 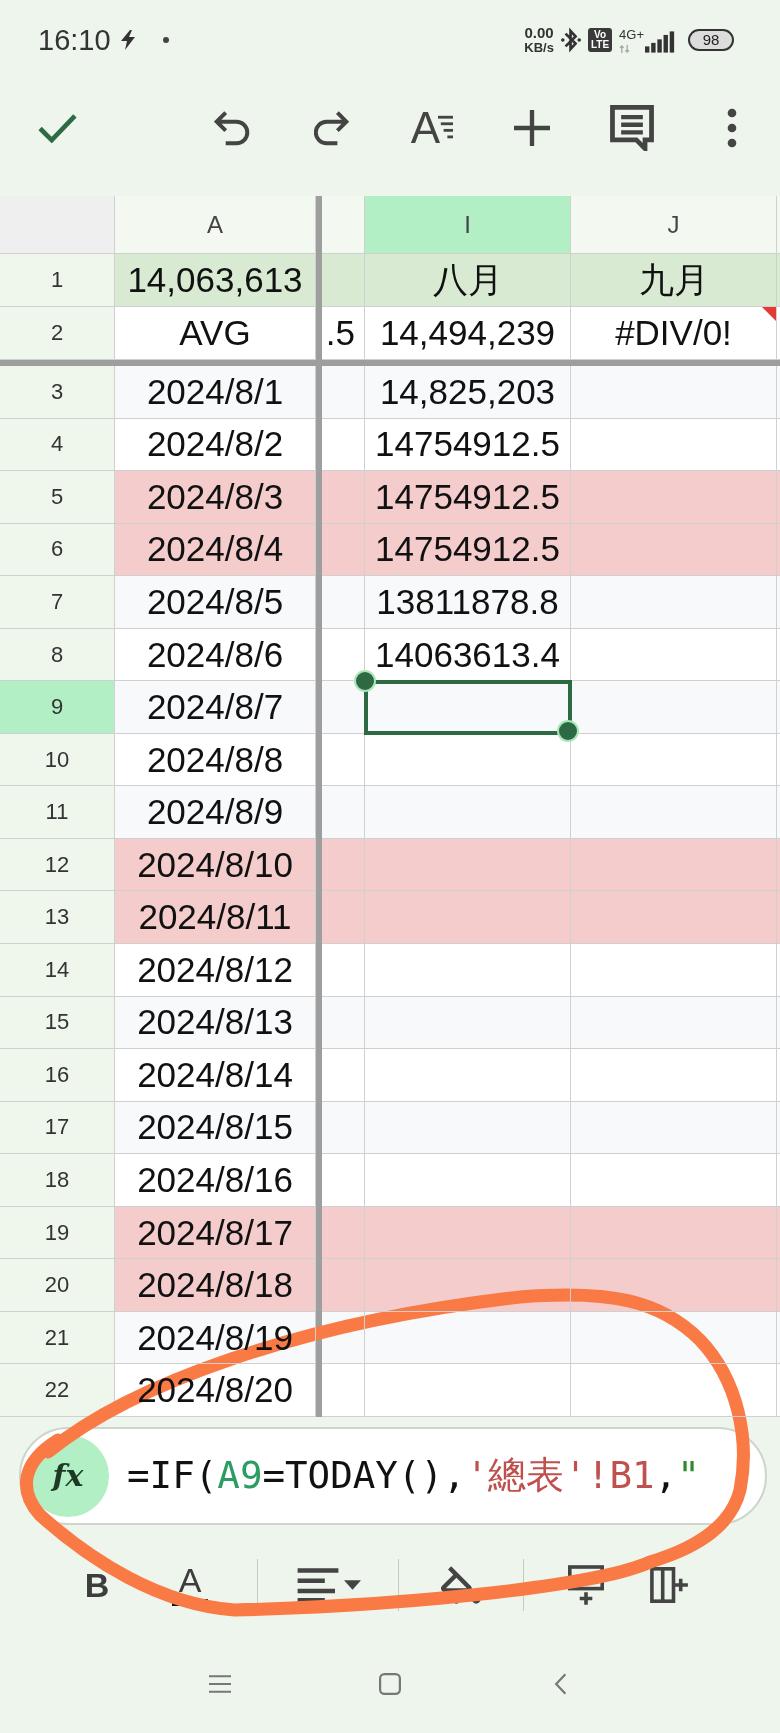 What do you see at coordinates (57, 497) in the screenshot?
I see `row-header: 5` at bounding box center [57, 497].